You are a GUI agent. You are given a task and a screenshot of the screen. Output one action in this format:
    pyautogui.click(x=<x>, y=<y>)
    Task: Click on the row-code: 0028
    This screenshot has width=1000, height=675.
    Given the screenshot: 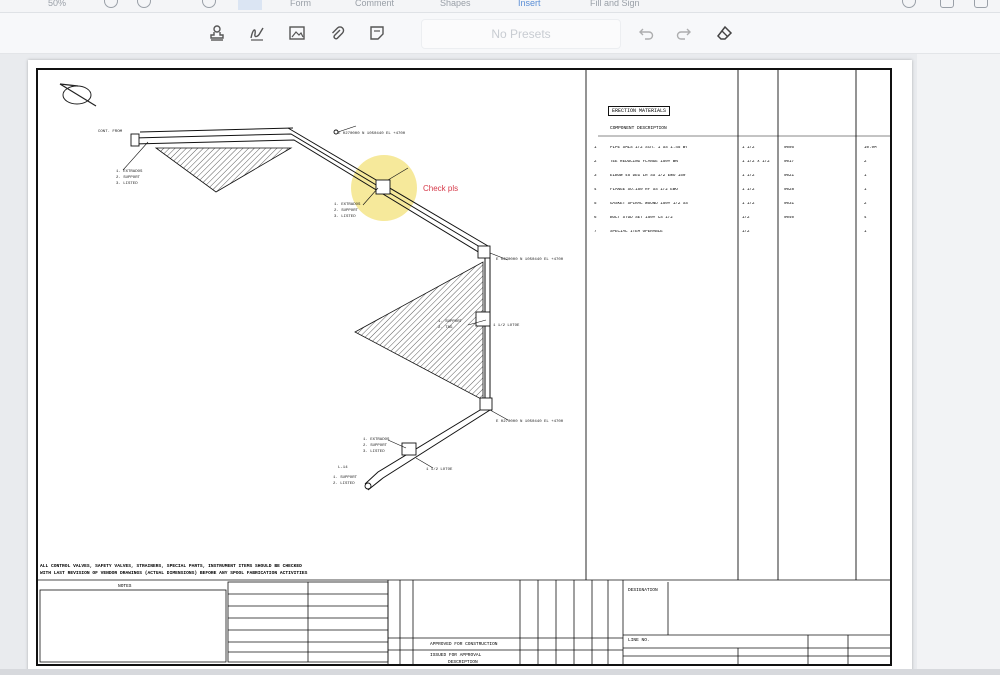 What is the action you would take?
    pyautogui.click(x=789, y=190)
    